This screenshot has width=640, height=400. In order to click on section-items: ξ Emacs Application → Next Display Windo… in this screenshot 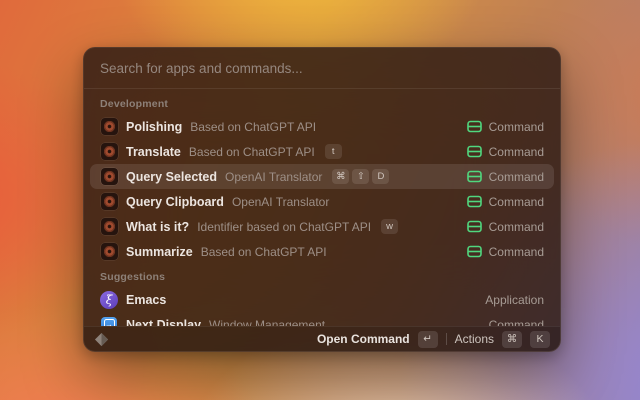, I will do `click(322, 306)`.